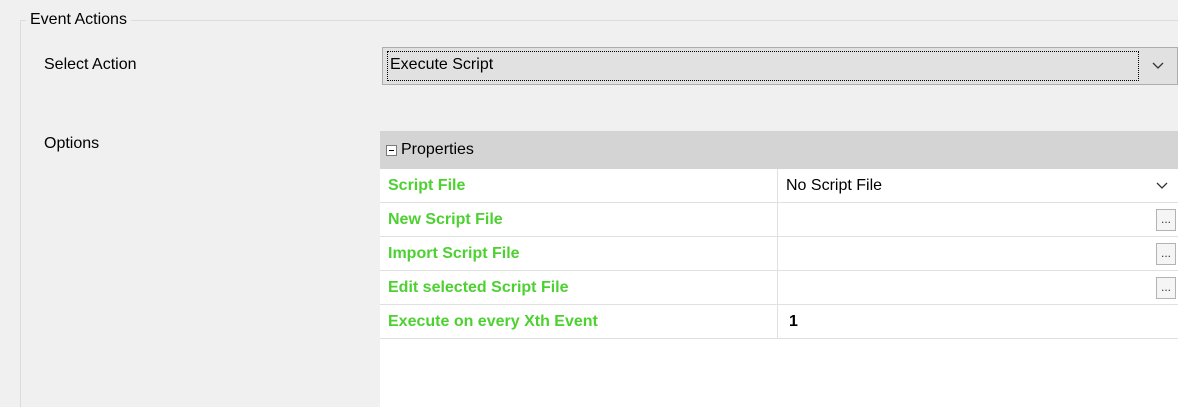 The image size is (1178, 407). I want to click on groupbox-title: Event Actions, so click(78, 20).